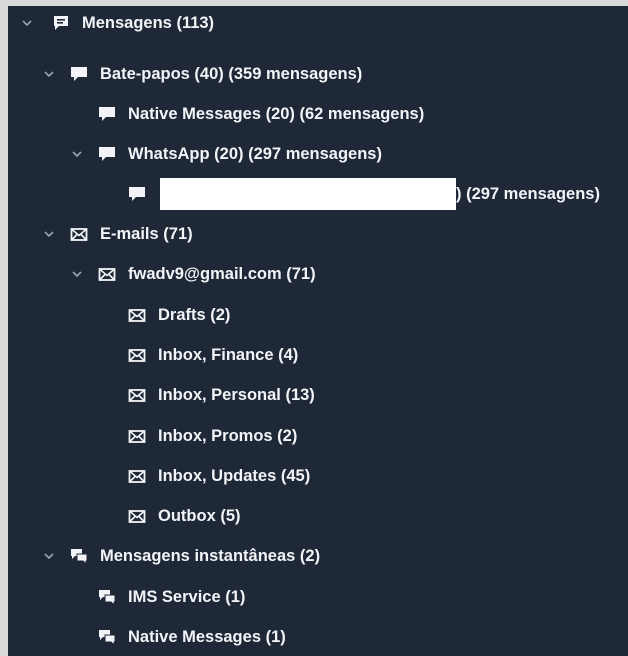 This screenshot has width=628, height=656. I want to click on tree-node-label: ) (297 mensagens), so click(528, 193).